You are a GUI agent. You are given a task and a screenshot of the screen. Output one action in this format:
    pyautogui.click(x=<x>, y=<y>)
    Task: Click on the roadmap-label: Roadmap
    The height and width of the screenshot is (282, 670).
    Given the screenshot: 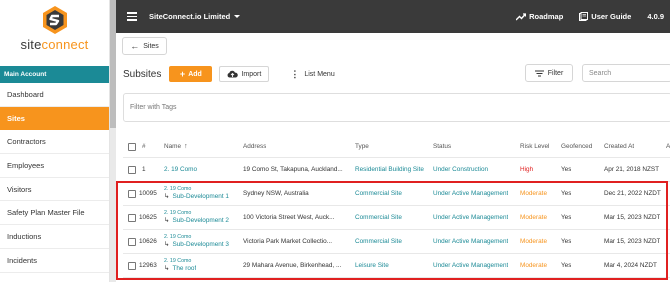 What is the action you would take?
    pyautogui.click(x=546, y=16)
    